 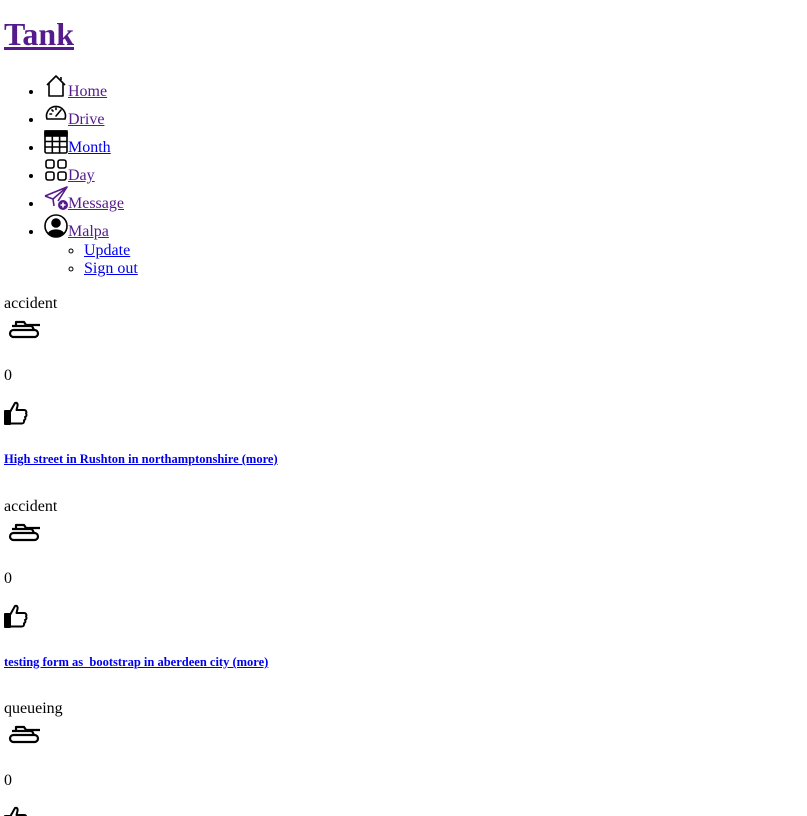 I want to click on sign-out-link: Sign out, so click(x=111, y=268).